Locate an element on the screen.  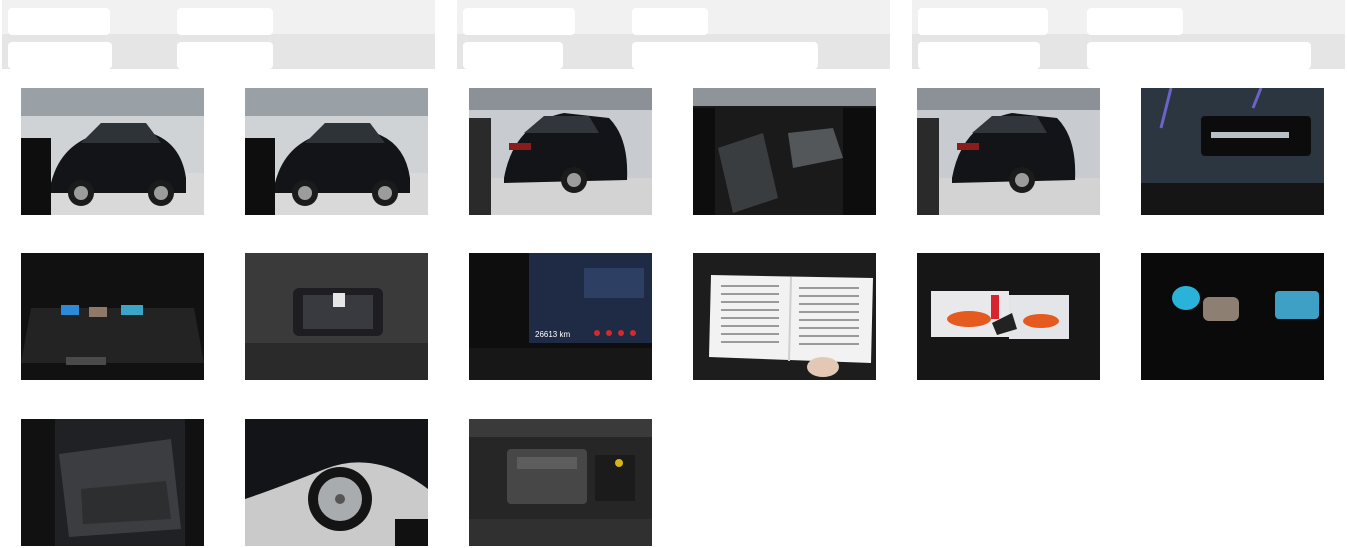
trunk-interior-image is located at coordinates (112, 316).